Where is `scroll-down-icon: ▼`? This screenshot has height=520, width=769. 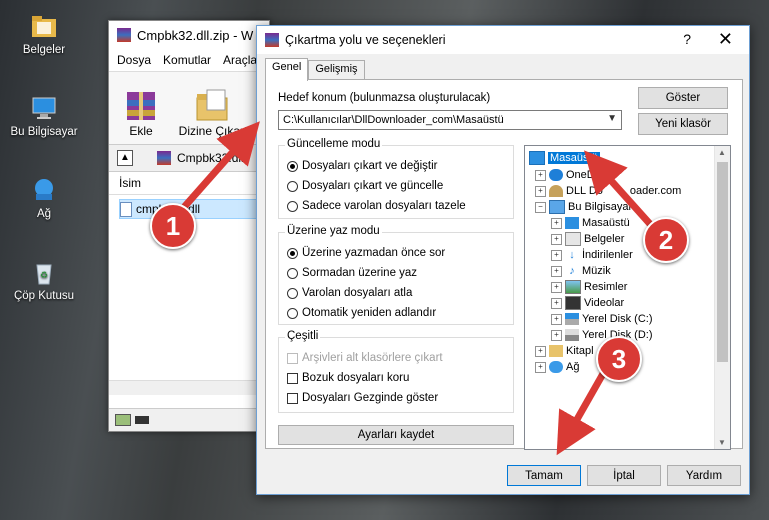 scroll-down-icon: ▼ is located at coordinates (722, 442).